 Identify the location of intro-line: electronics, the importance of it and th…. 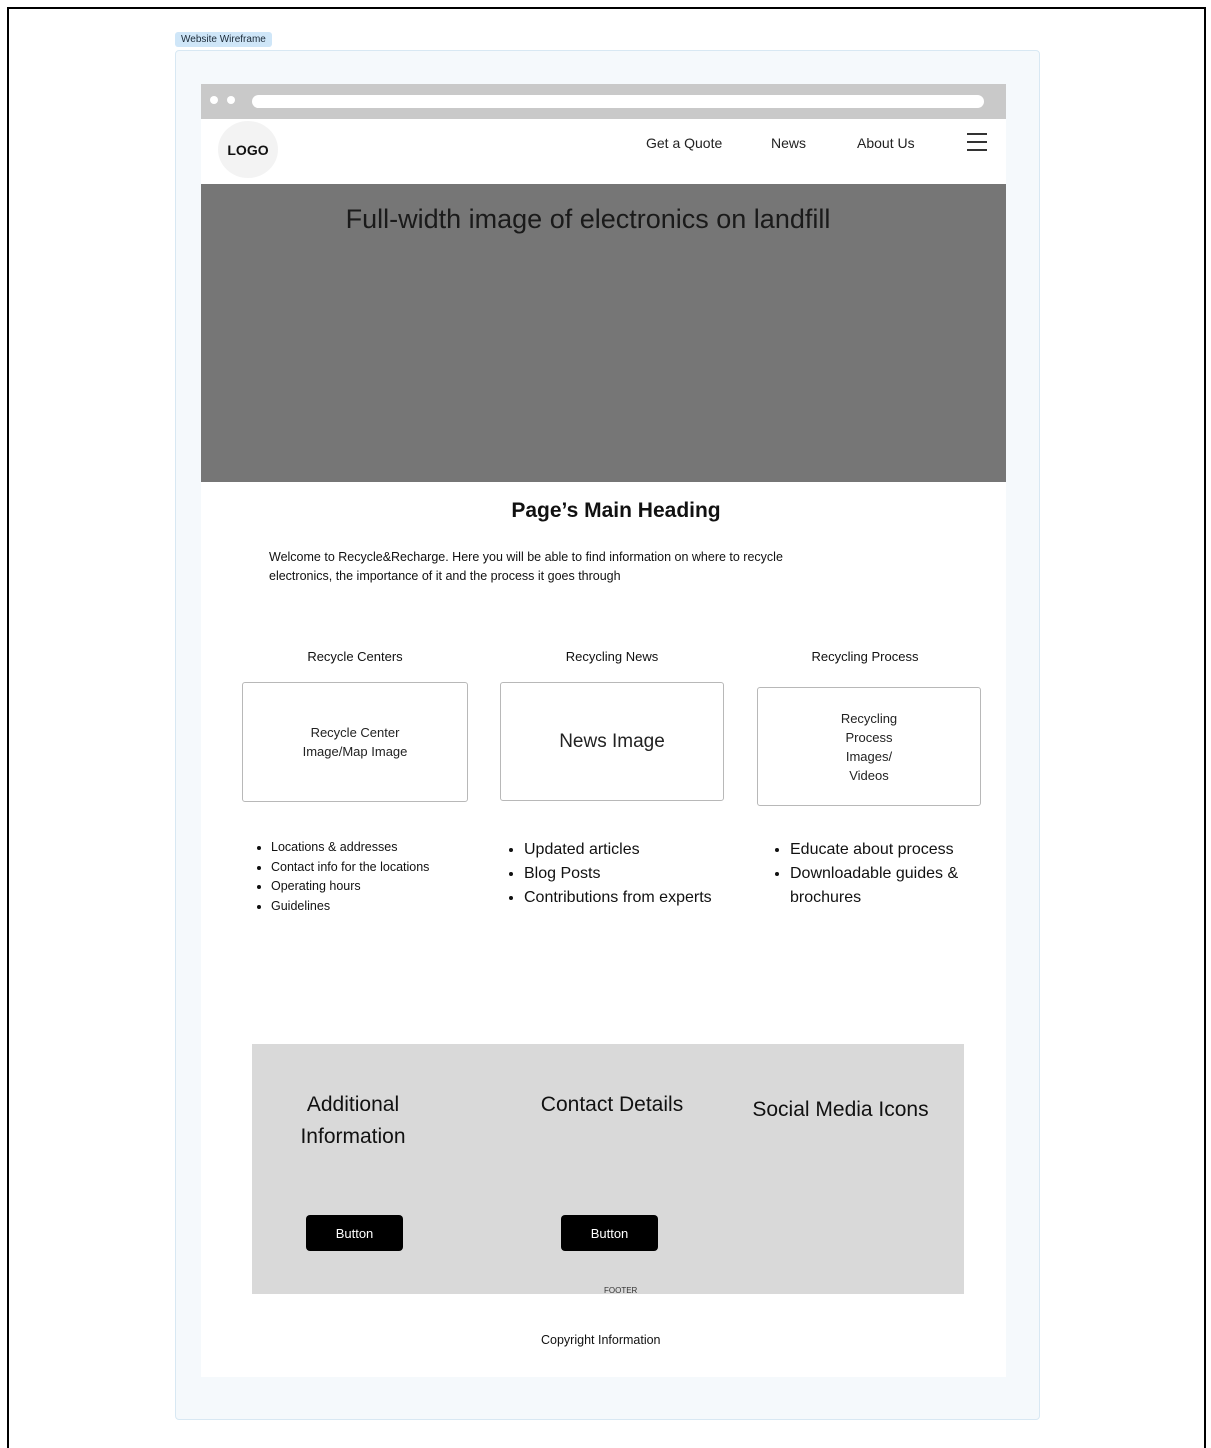
(445, 576).